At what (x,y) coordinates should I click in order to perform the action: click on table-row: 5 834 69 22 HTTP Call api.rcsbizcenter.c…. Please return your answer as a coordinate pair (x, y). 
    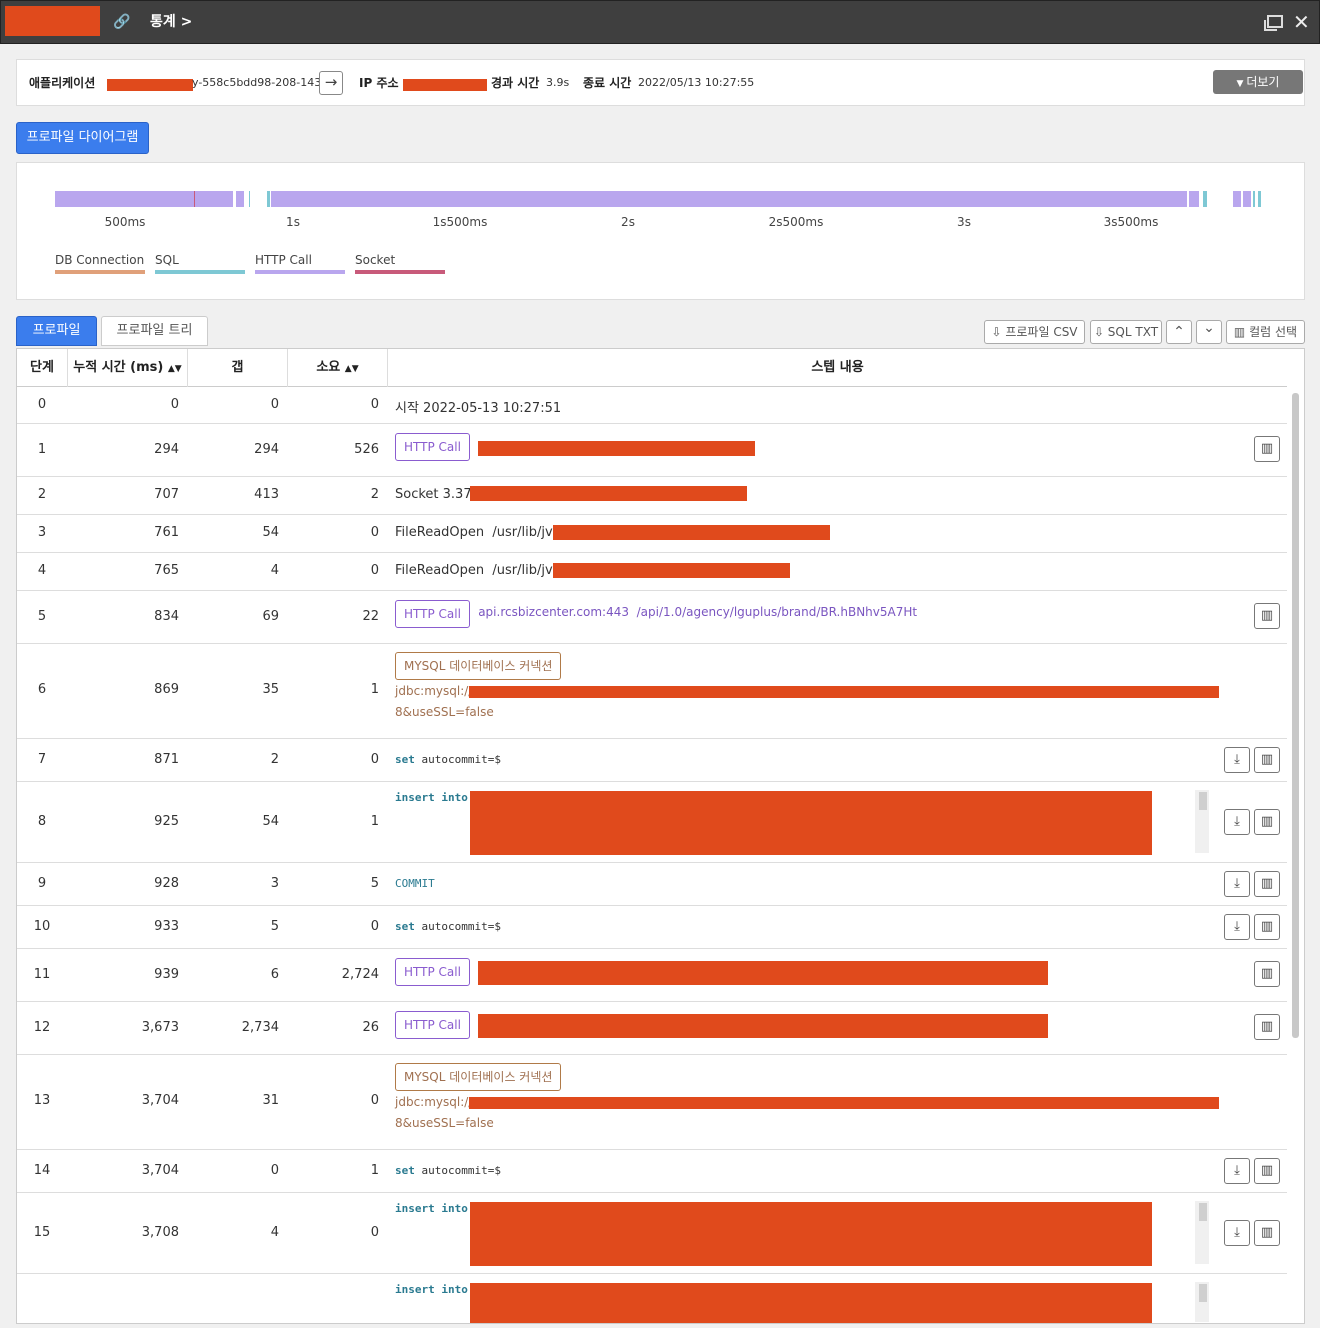
    Looking at the image, I should click on (652, 617).